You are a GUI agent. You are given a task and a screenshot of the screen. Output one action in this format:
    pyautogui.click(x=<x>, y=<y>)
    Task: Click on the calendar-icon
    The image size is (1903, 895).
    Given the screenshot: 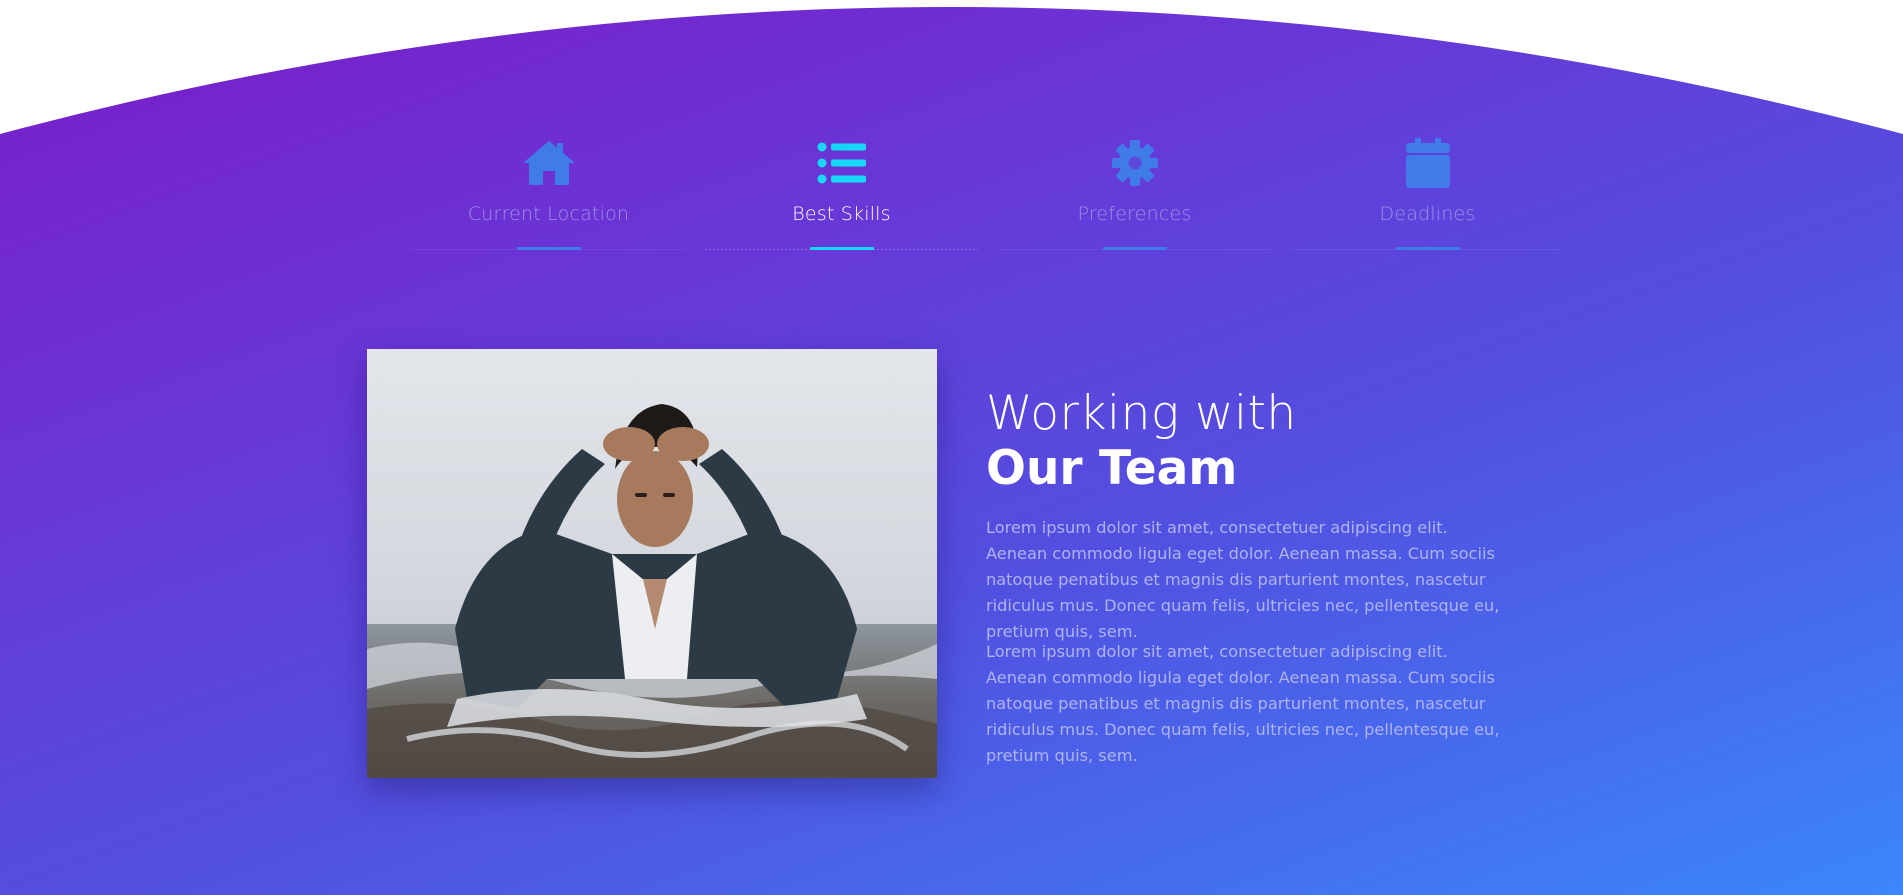 What is the action you would take?
    pyautogui.click(x=1428, y=163)
    